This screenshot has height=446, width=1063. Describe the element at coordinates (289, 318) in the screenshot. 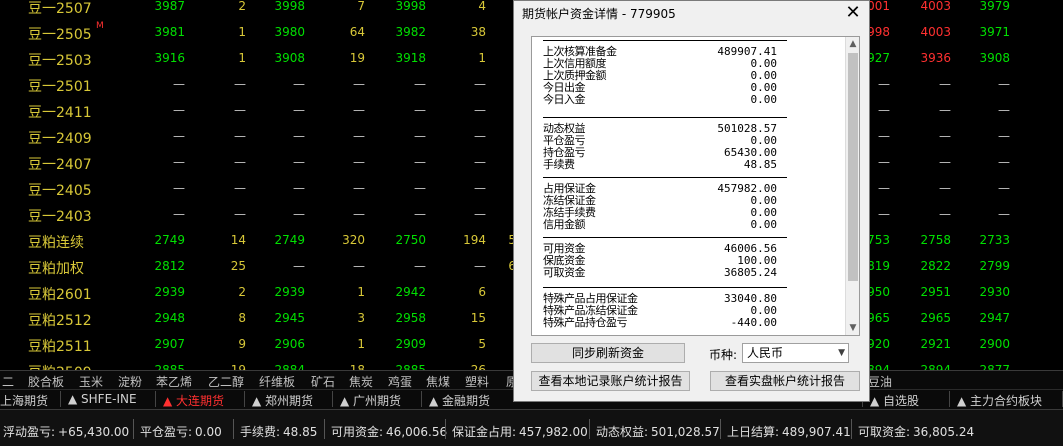

I see `quote-cell: 2945` at that location.